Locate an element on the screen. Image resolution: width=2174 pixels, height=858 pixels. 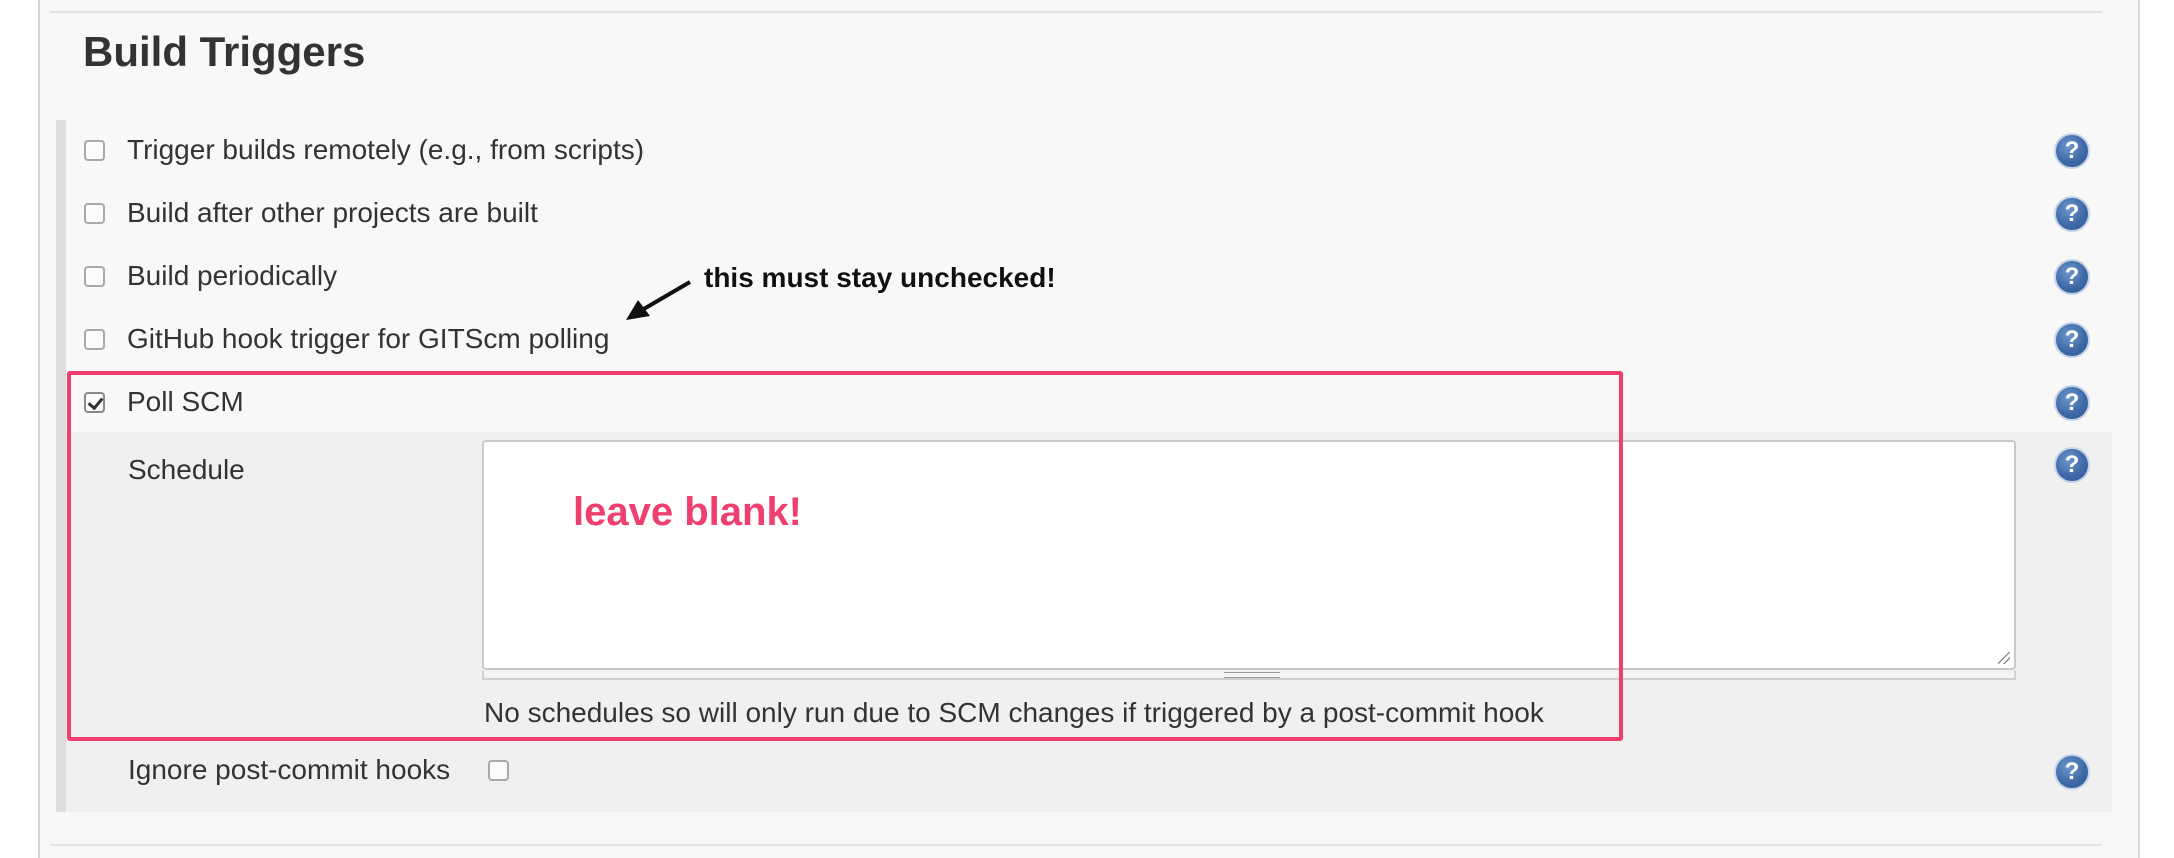
build-after-other-label: Build after other projects are built is located at coordinates (332, 212).